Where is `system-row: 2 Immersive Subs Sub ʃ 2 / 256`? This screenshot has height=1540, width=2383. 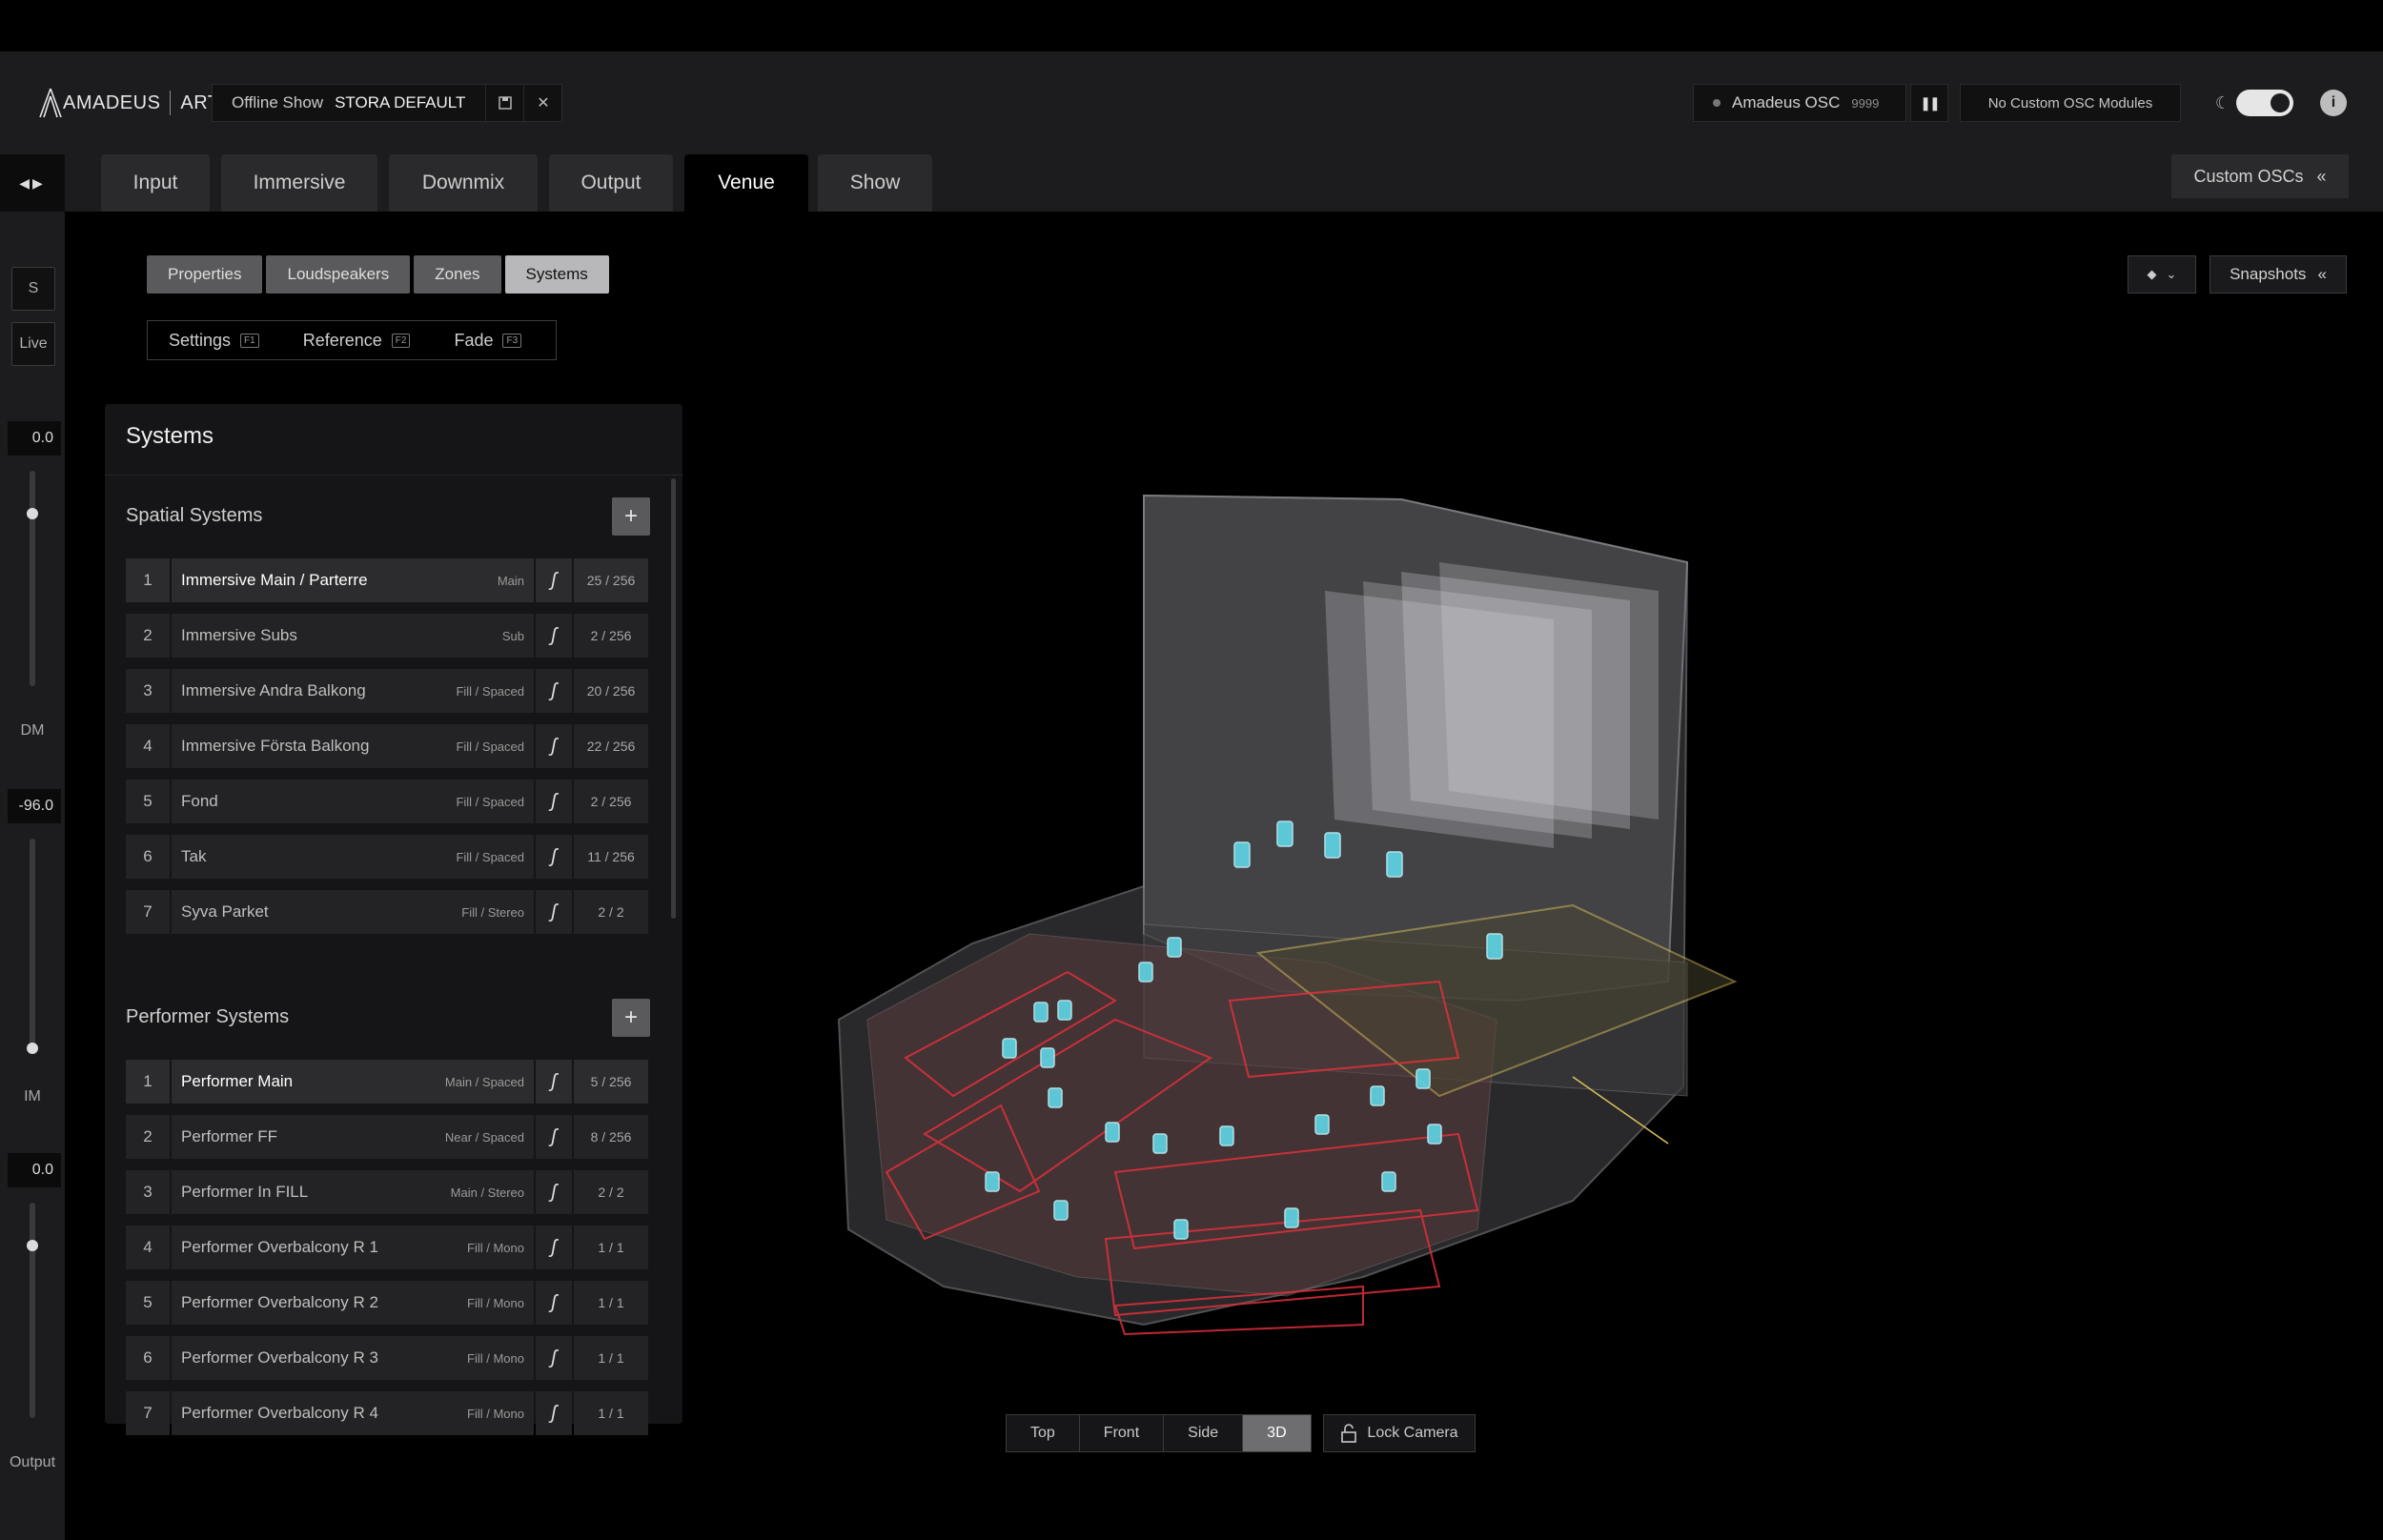
system-row: 2 Immersive Subs Sub ʃ 2 / 256 is located at coordinates (387, 636).